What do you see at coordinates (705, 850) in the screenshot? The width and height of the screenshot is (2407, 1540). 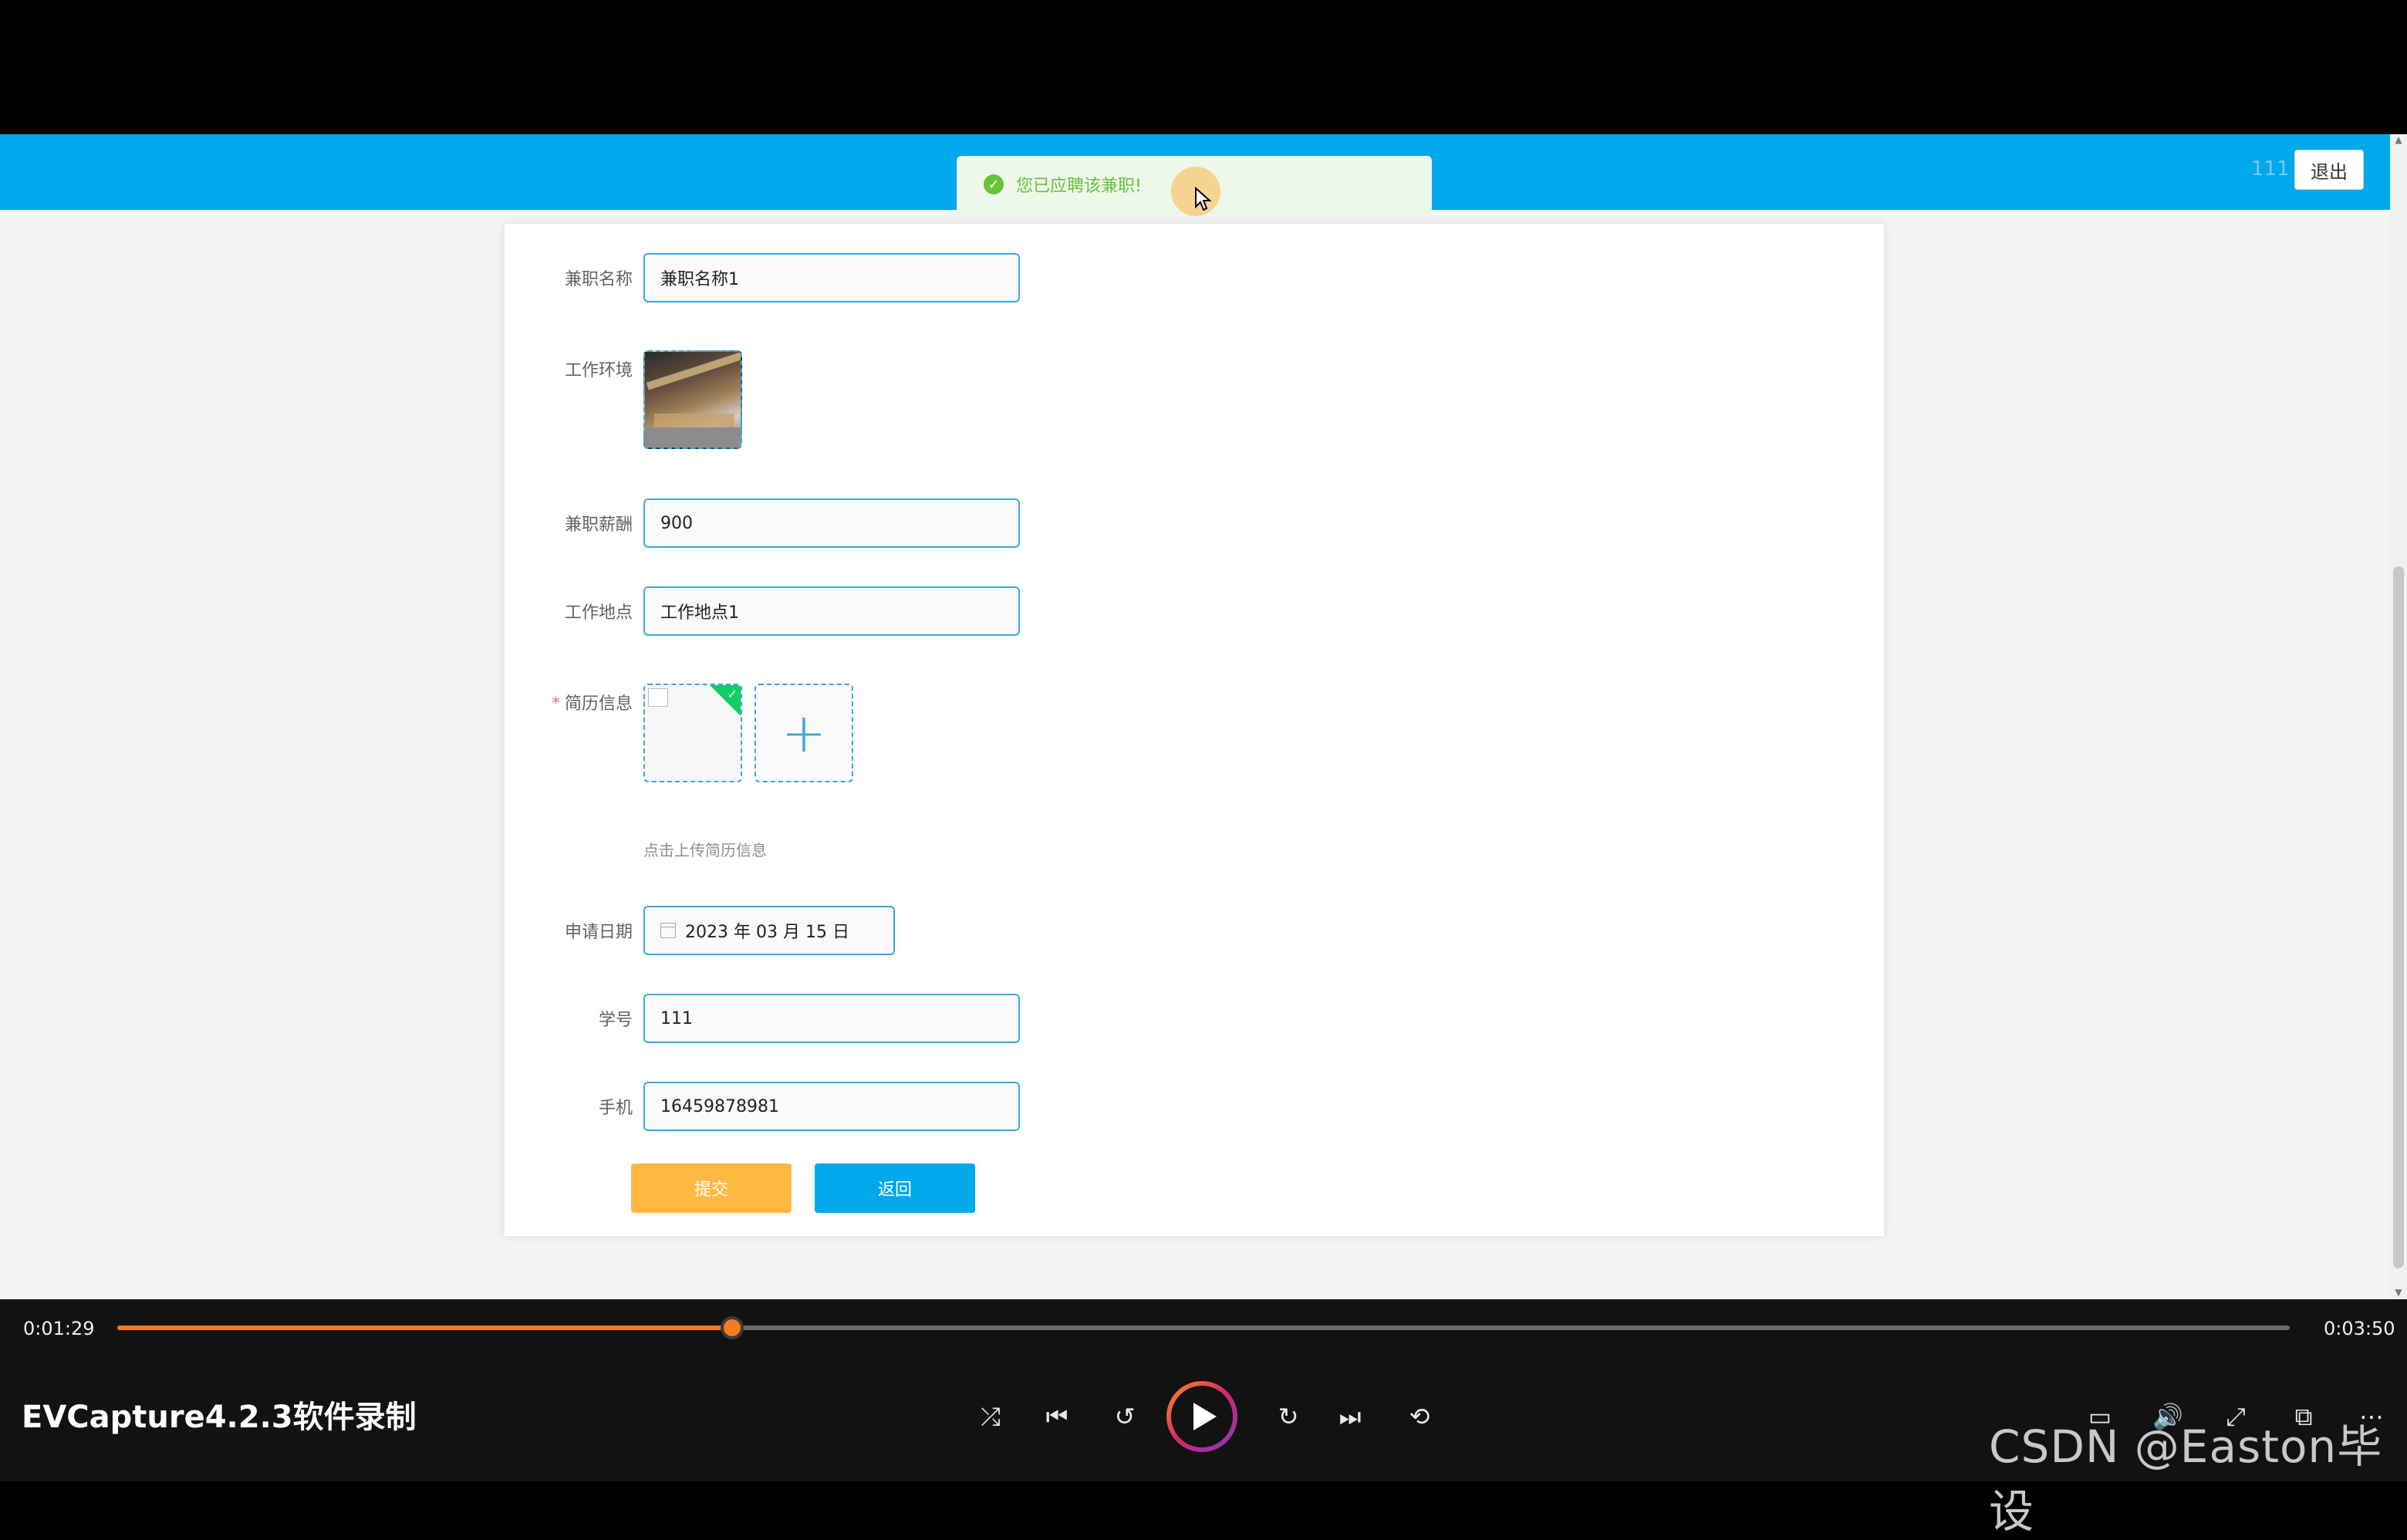 I see `resume-upload-hint: 点击上传简历信息` at bounding box center [705, 850].